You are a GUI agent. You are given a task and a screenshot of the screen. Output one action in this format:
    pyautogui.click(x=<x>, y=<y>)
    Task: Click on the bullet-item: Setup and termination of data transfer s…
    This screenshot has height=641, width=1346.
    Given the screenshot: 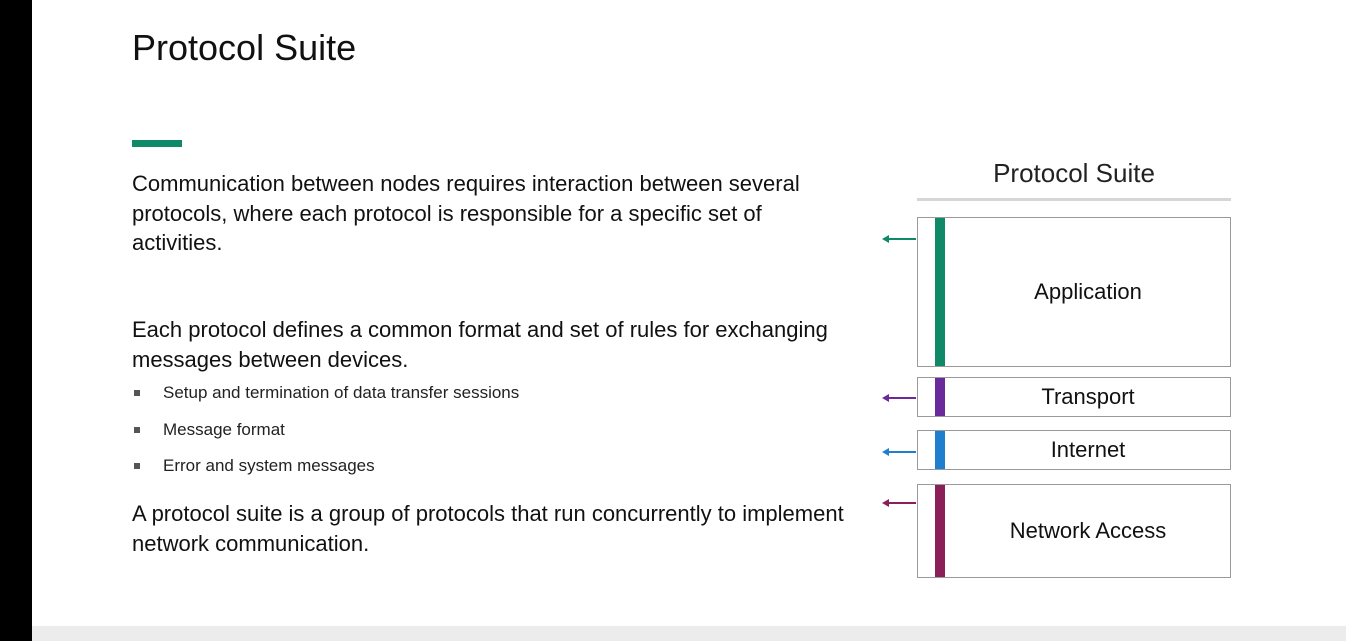 What is the action you would take?
    pyautogui.click(x=325, y=399)
    